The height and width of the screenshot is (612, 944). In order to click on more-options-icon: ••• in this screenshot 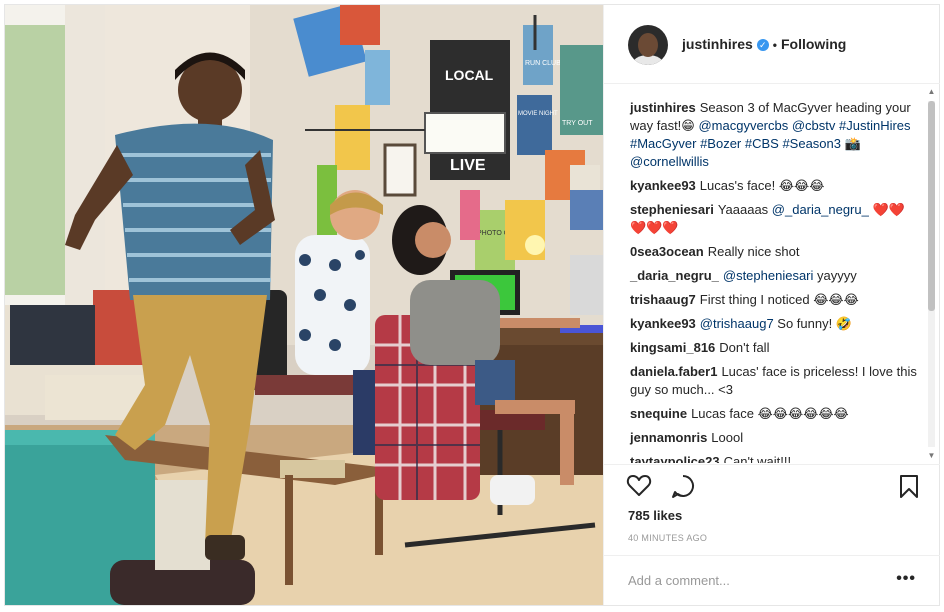, I will do `click(906, 579)`.